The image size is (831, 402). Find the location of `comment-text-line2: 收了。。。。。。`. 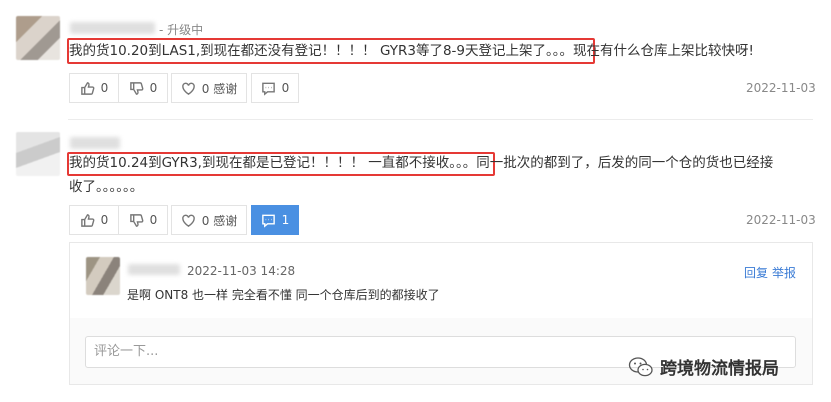

comment-text-line2: 收了。。。。。。 is located at coordinates (106, 187).